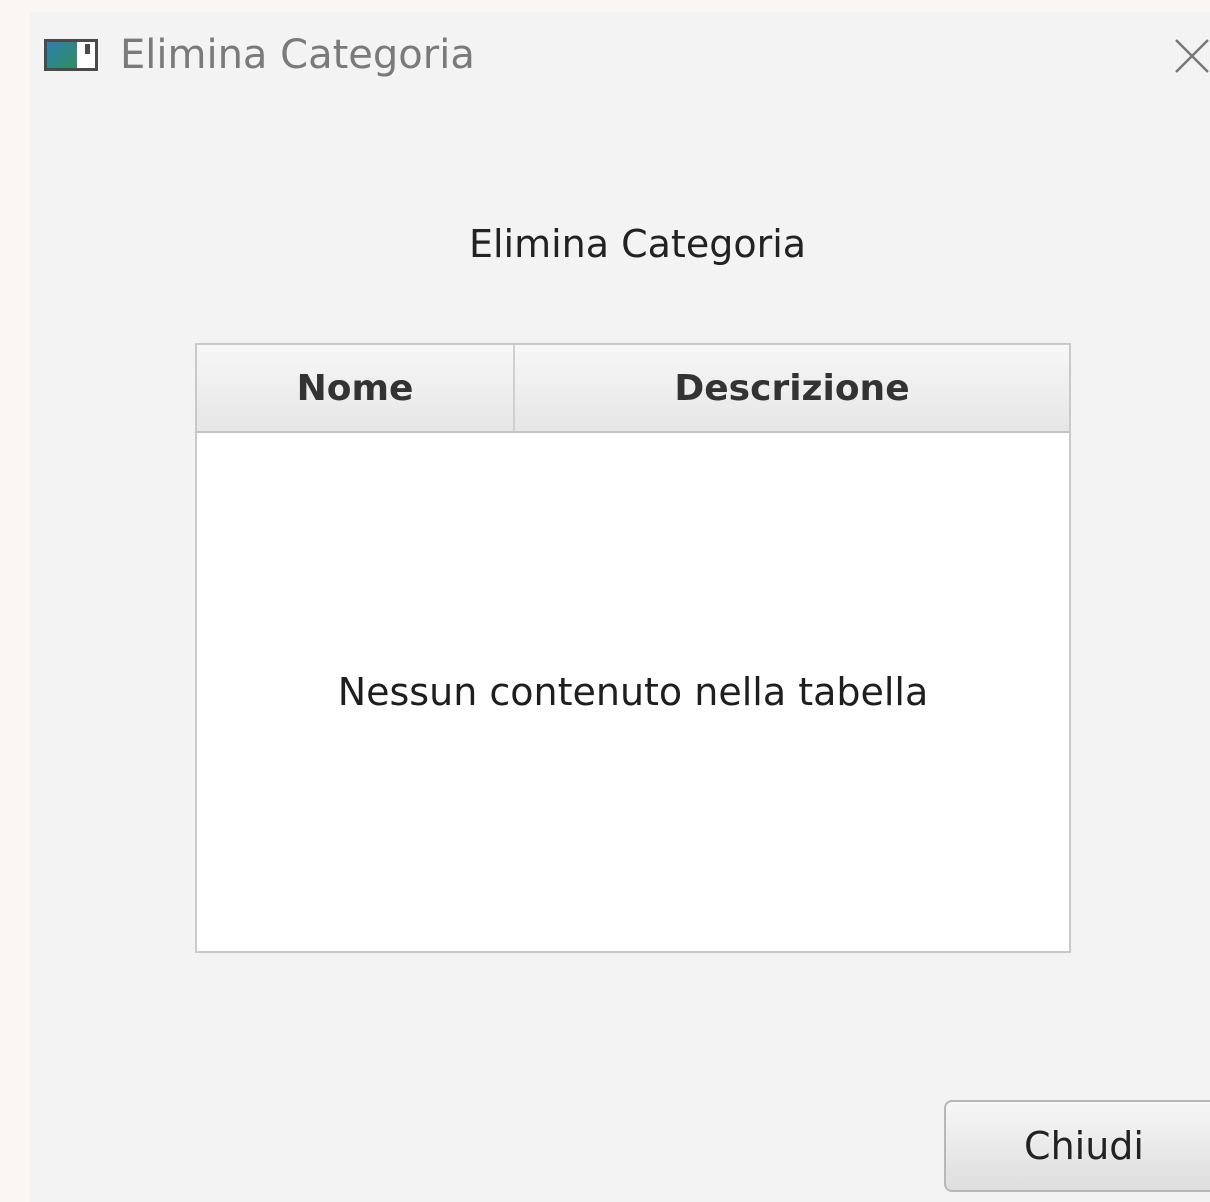 The width and height of the screenshot is (1210, 1202). I want to click on close-button: Chiudi, so click(1077, 1146).